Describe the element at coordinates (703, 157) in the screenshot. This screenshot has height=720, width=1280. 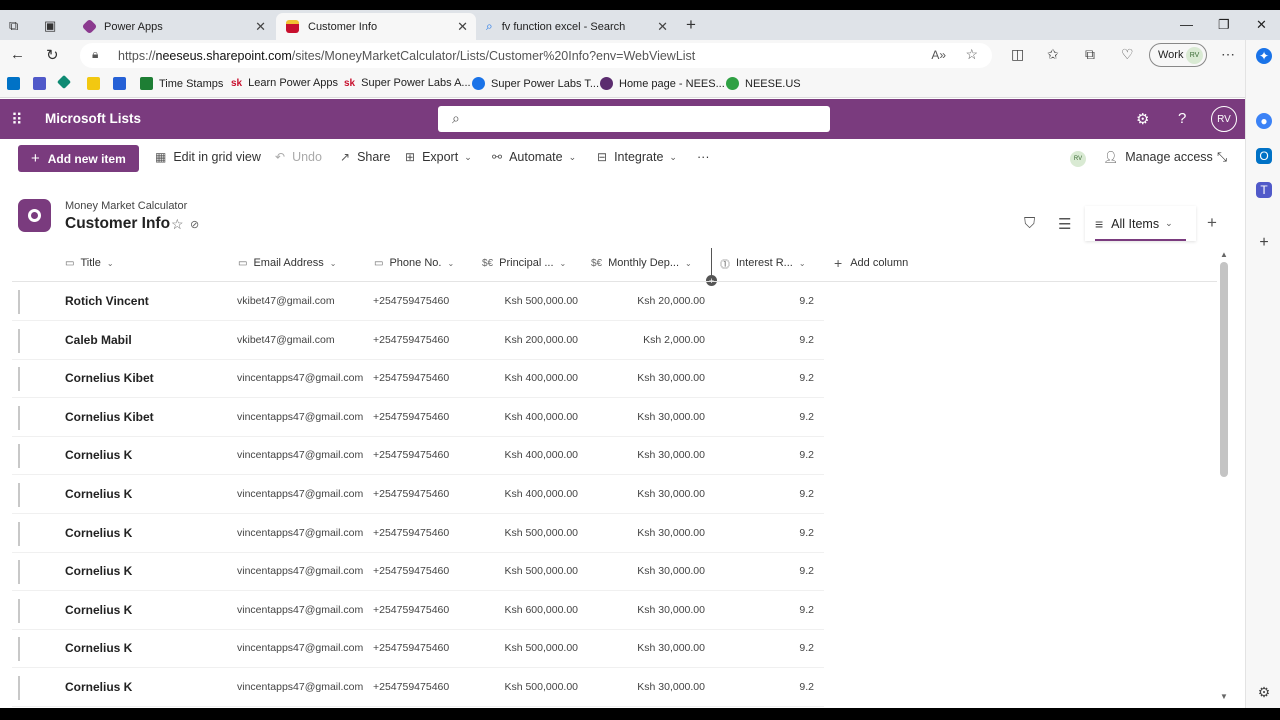
I see `more-commands-button: ···` at that location.